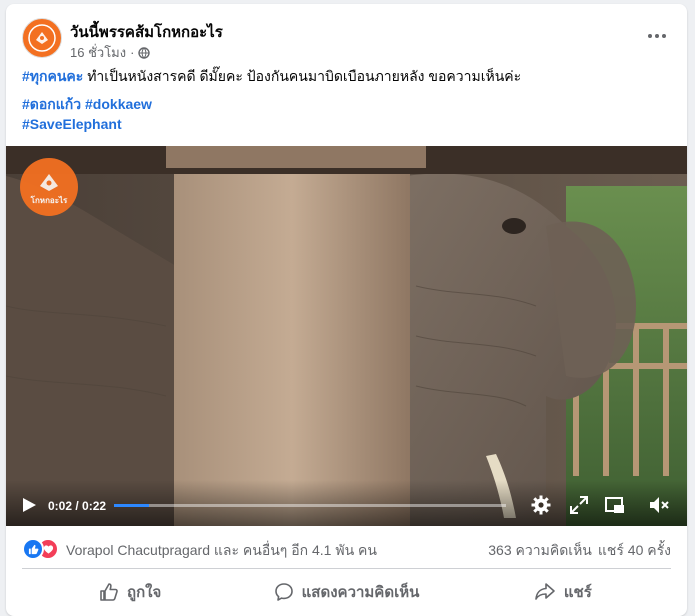 Image resolution: width=695 pixels, height=616 pixels. I want to click on like-label: ถูกใจ, so click(144, 592).